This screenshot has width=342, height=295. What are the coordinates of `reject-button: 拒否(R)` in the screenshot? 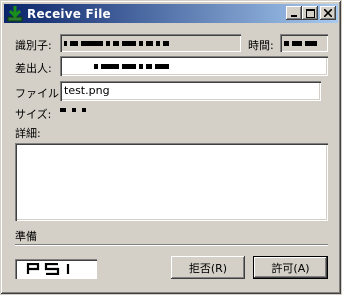 It's located at (208, 267).